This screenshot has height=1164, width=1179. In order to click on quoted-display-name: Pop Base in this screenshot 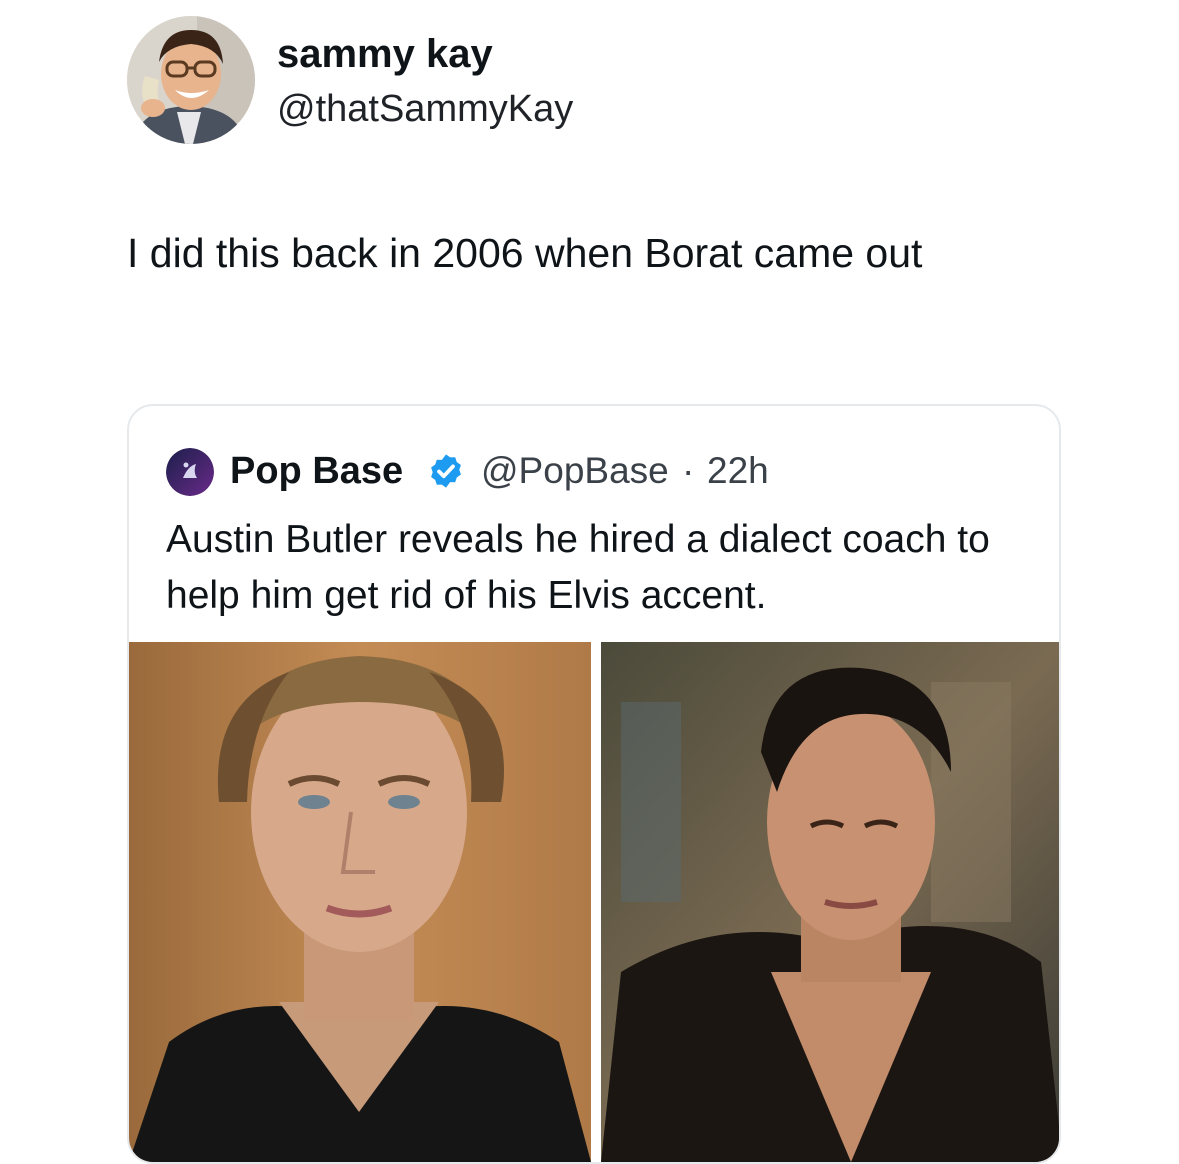, I will do `click(316, 471)`.